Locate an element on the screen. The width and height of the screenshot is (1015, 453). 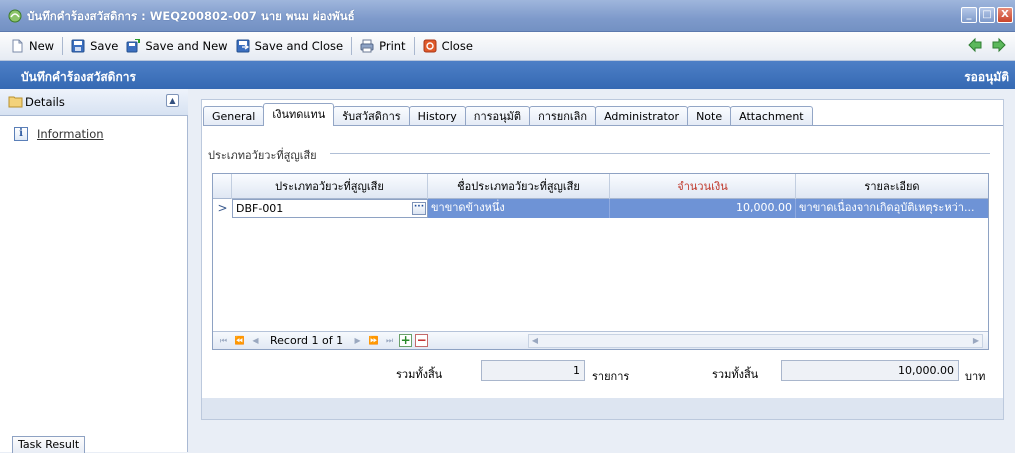
close-button: Close is located at coordinates (448, 46).